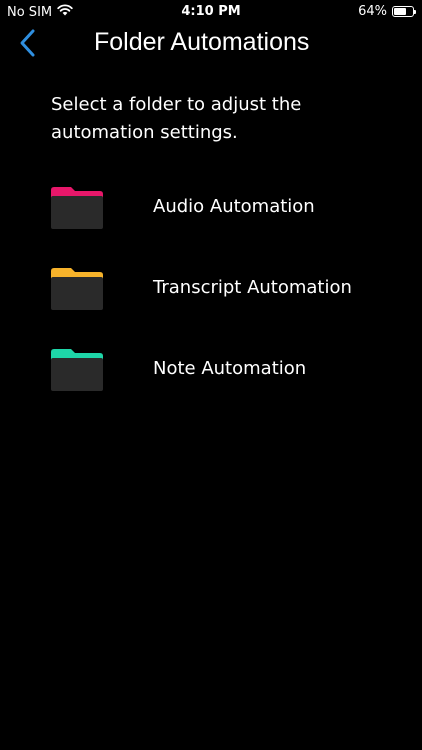  I want to click on folder-item-transcript: Transcript Automation, so click(211, 291).